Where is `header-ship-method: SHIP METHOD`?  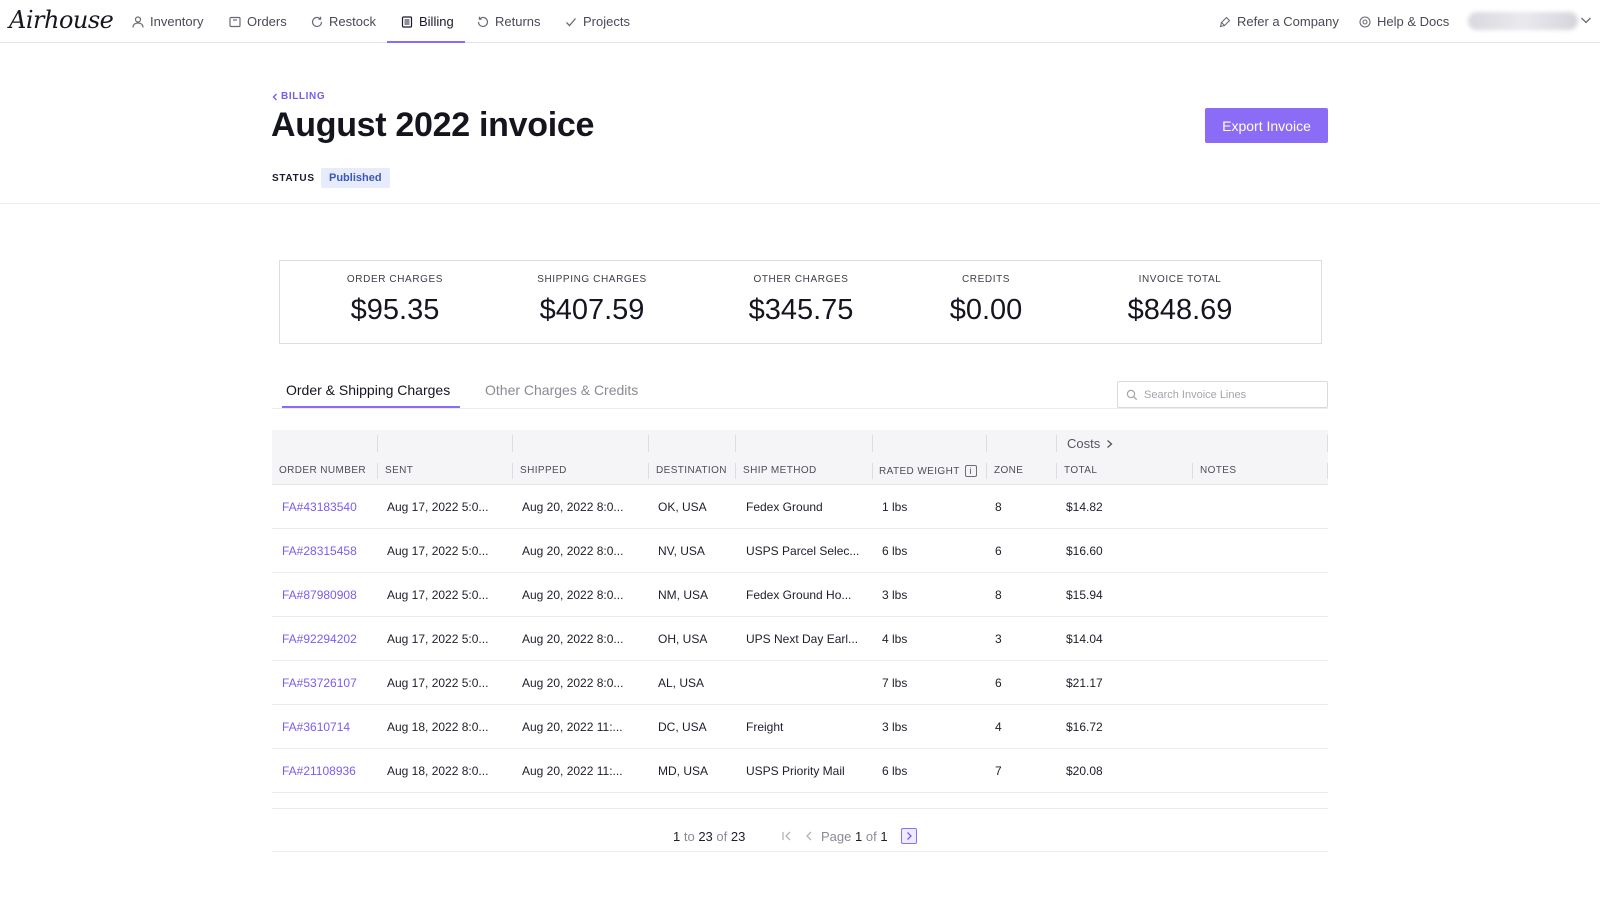 header-ship-method: SHIP METHOD is located at coordinates (780, 470).